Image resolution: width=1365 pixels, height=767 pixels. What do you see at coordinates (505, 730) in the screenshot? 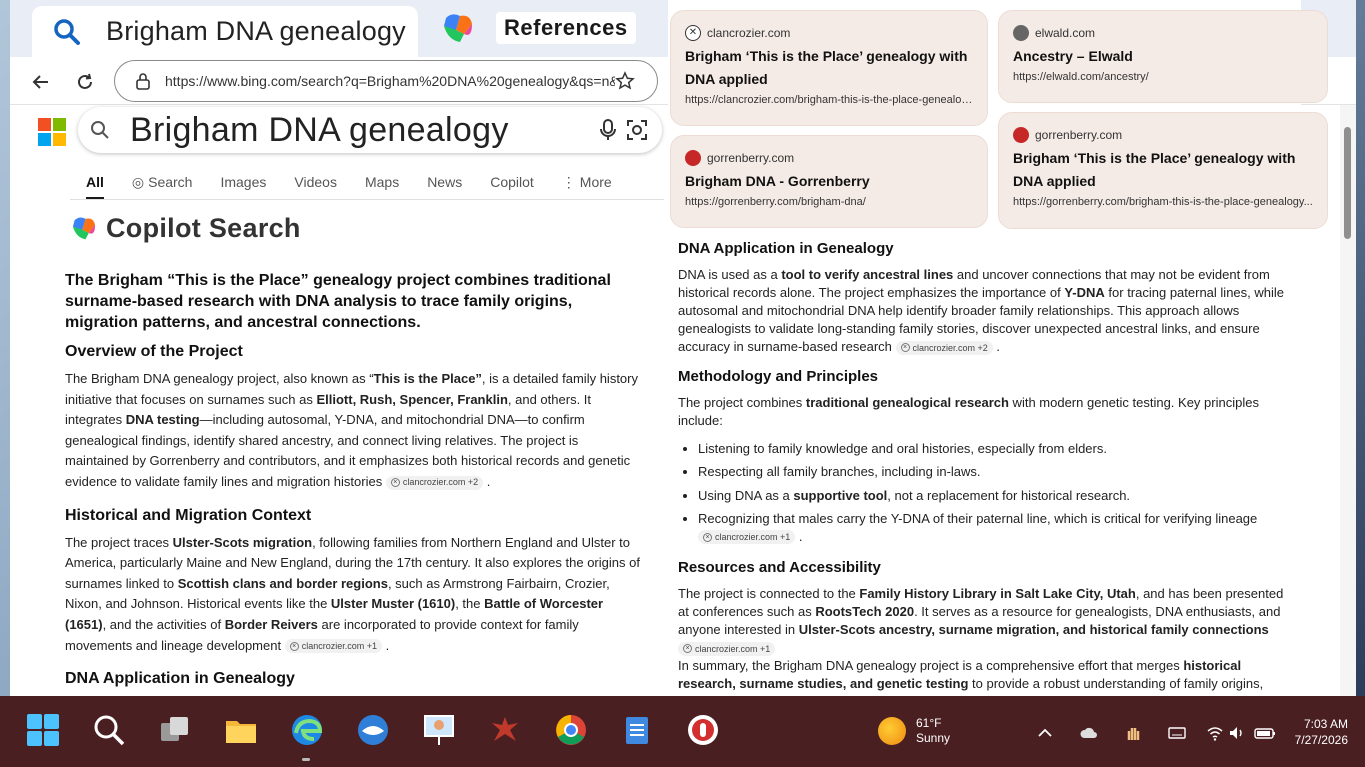
I see `gecko-app-icon` at bounding box center [505, 730].